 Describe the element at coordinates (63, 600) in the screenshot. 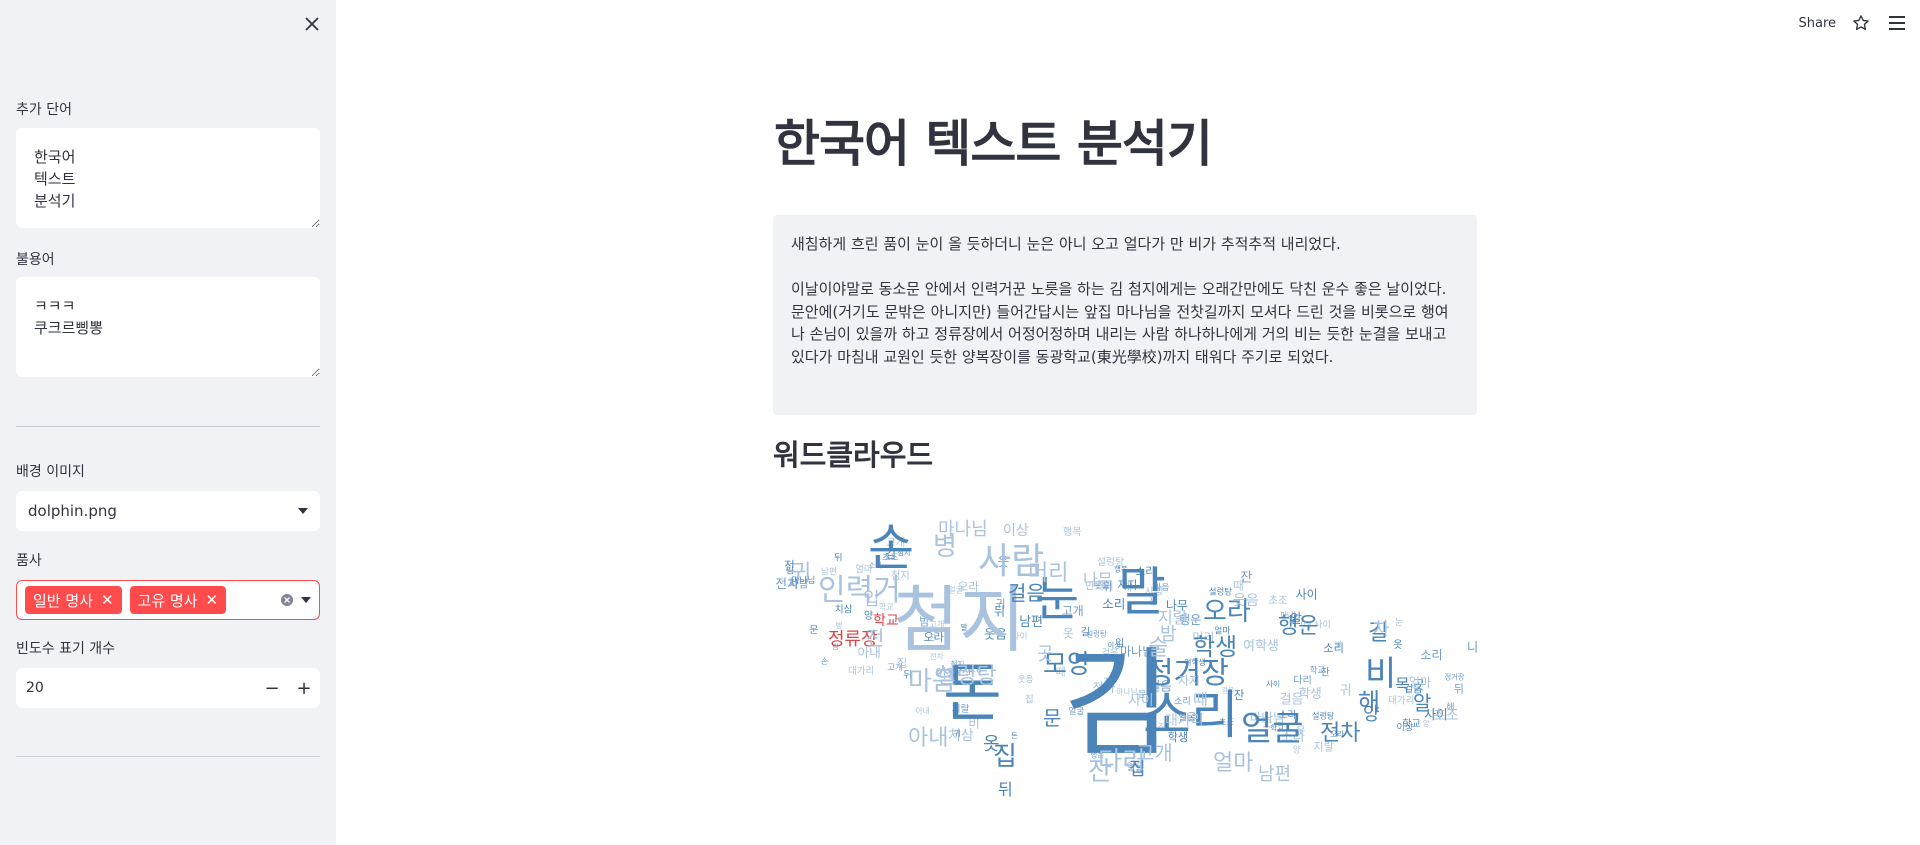

I see `pos-tag-label: 일반 명사` at that location.